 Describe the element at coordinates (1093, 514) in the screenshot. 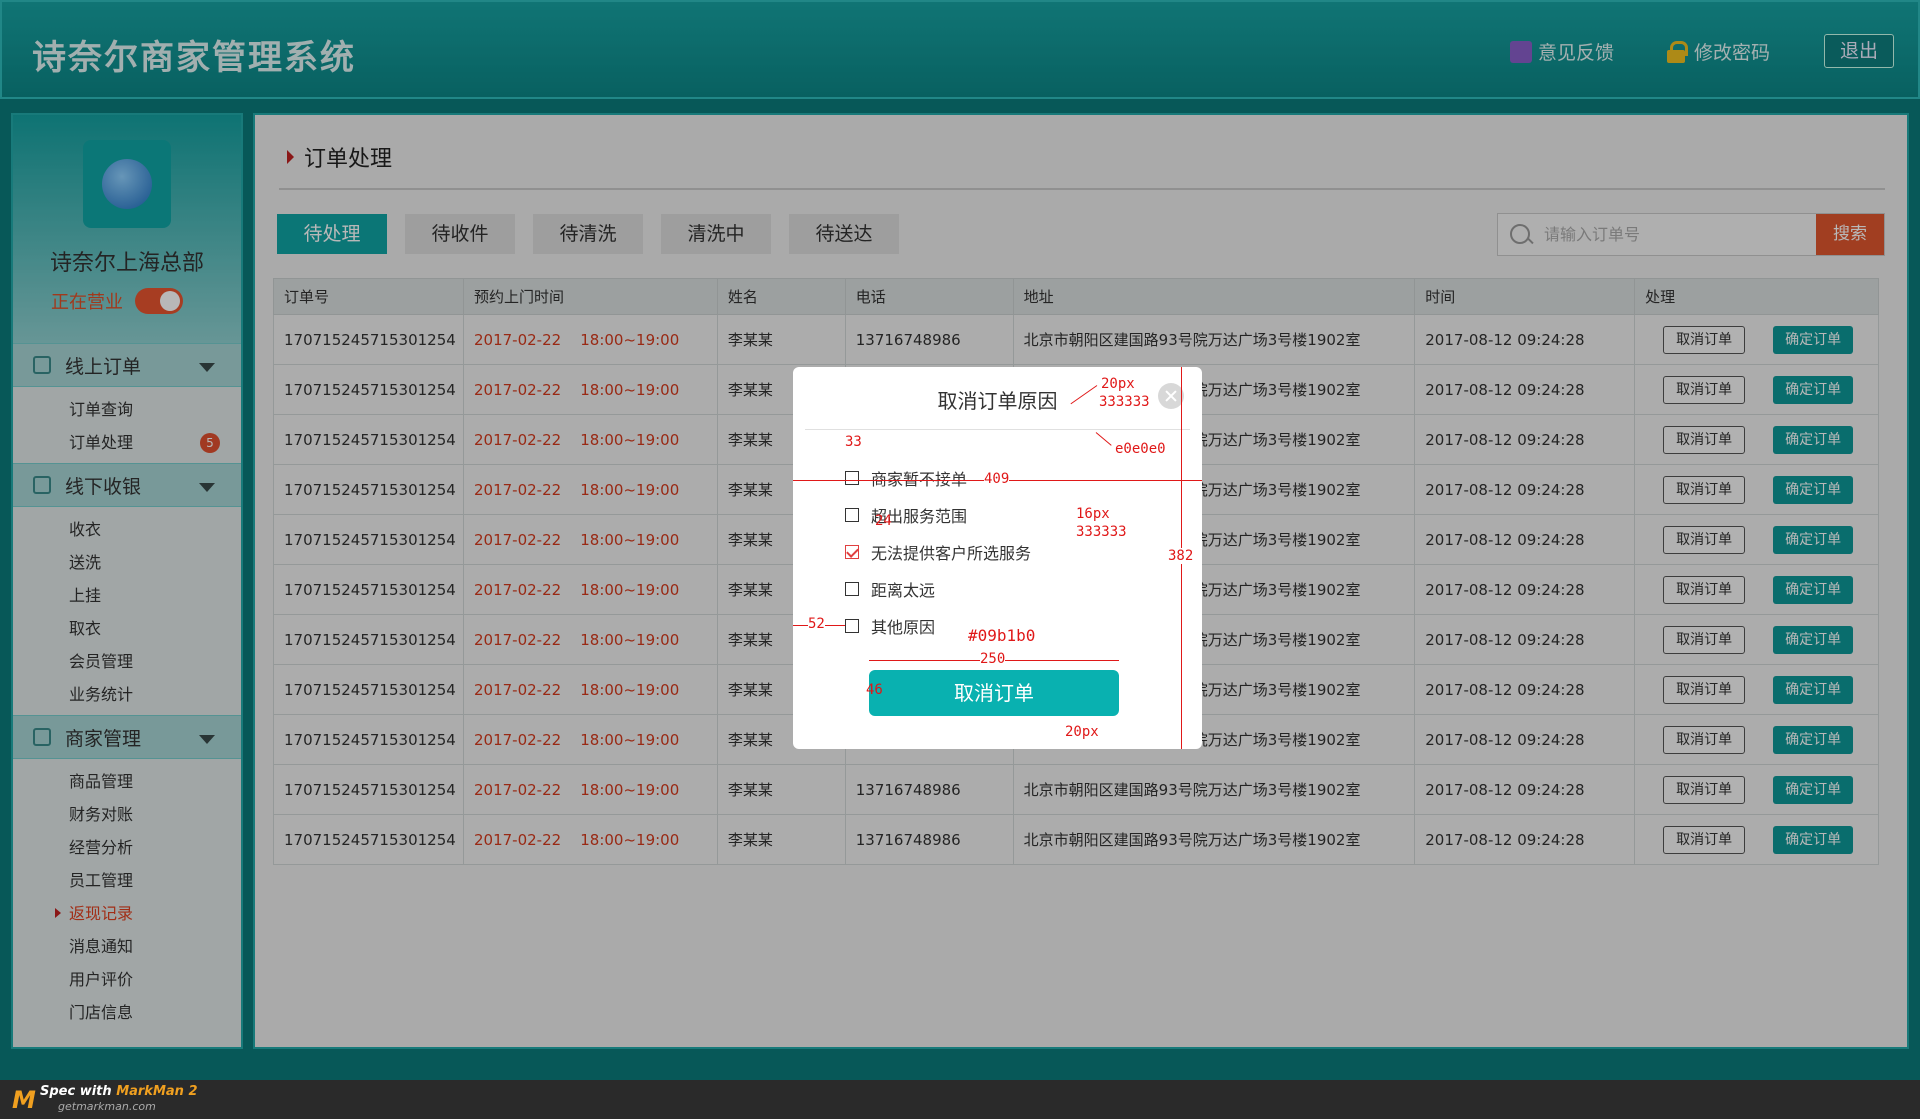

I see `ann-text-size: 16px` at that location.